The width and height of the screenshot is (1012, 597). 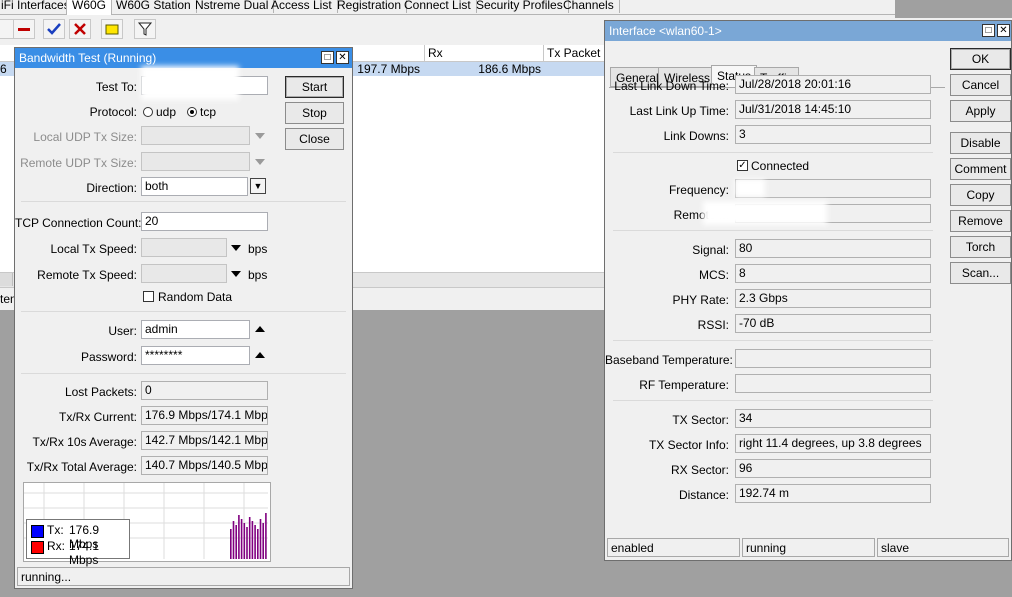 What do you see at coordinates (108, 357) in the screenshot?
I see `password-label: Password:` at bounding box center [108, 357].